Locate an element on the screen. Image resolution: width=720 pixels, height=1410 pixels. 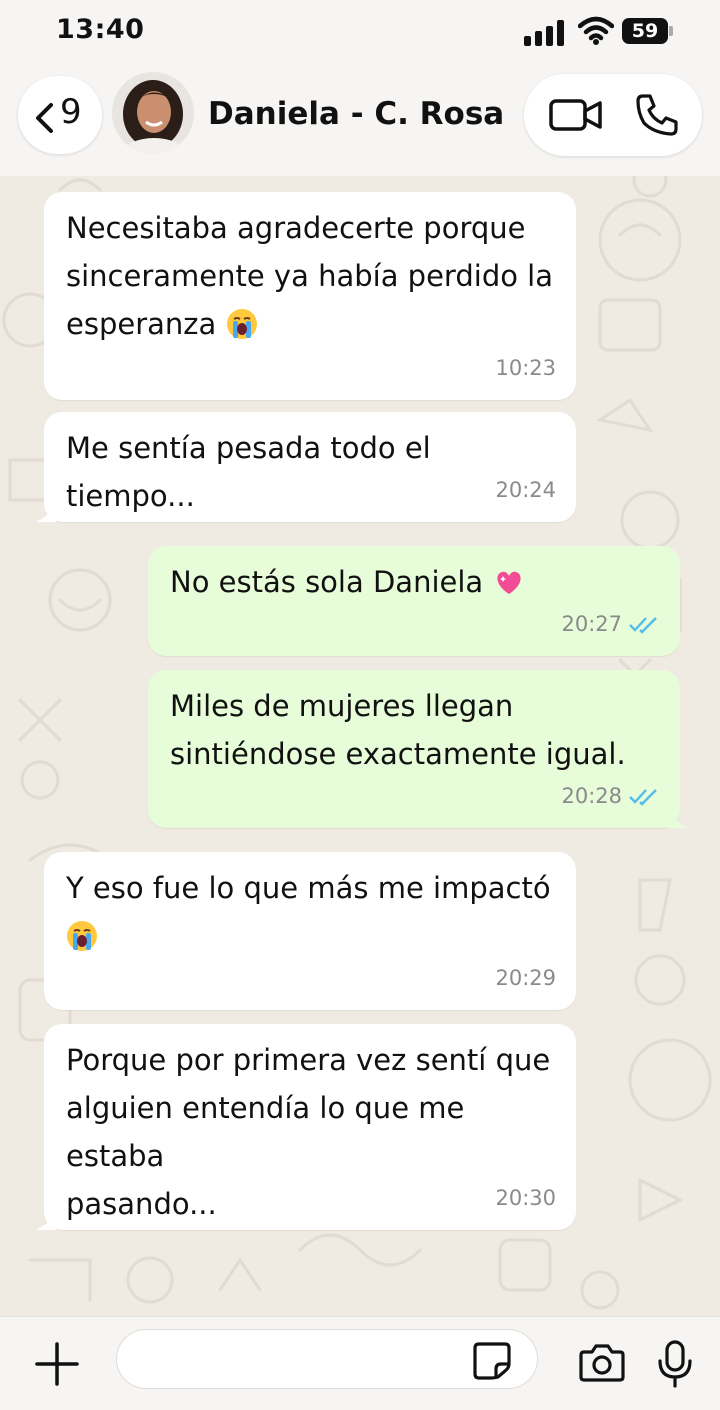
wifi-icon is located at coordinates (596, 30).